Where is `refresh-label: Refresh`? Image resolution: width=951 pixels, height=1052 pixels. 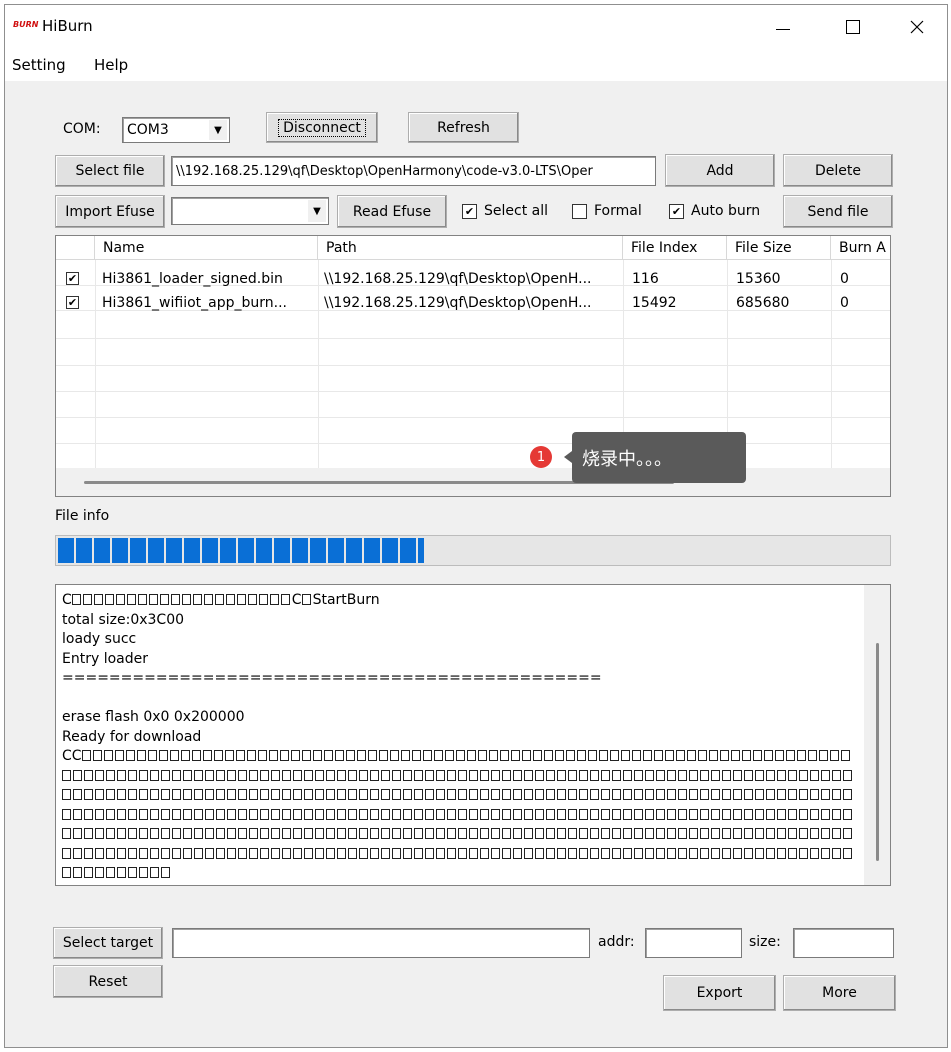 refresh-label: Refresh is located at coordinates (463, 127).